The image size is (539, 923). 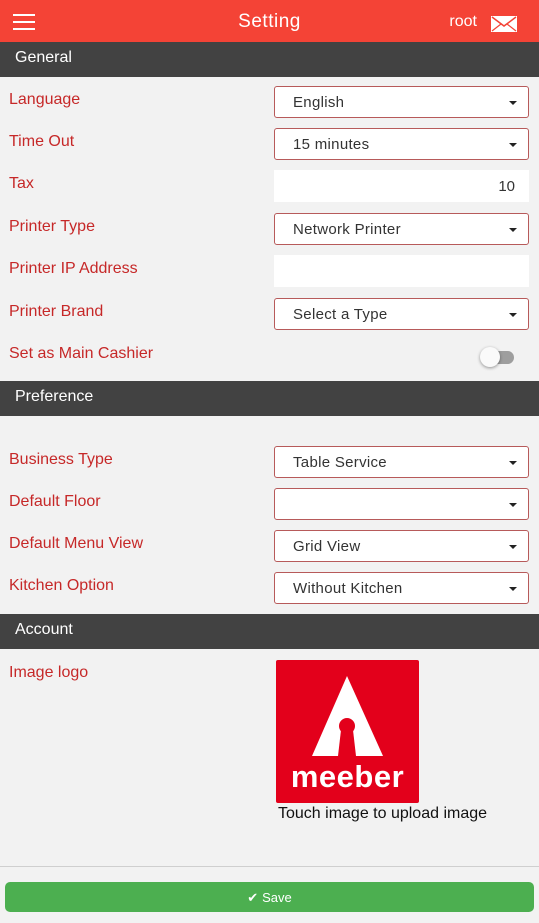 I want to click on printer-brand-select: Select a Type, so click(x=401, y=314).